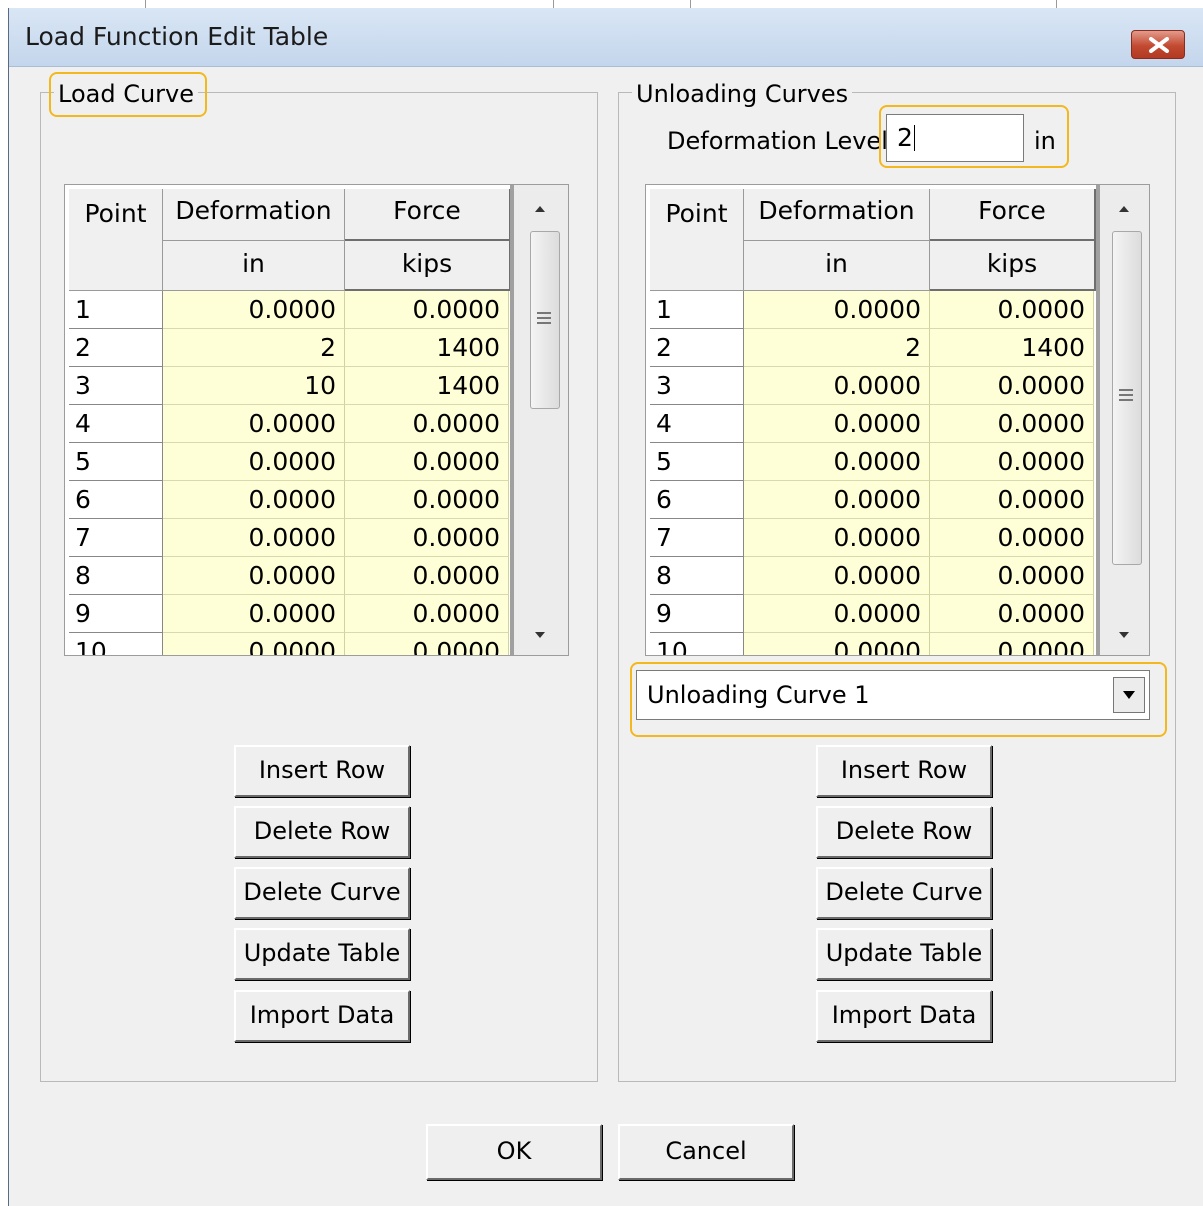 The width and height of the screenshot is (1203, 1206). What do you see at coordinates (606, 37) in the screenshot?
I see `title-bar: Load Function Edit Table` at bounding box center [606, 37].